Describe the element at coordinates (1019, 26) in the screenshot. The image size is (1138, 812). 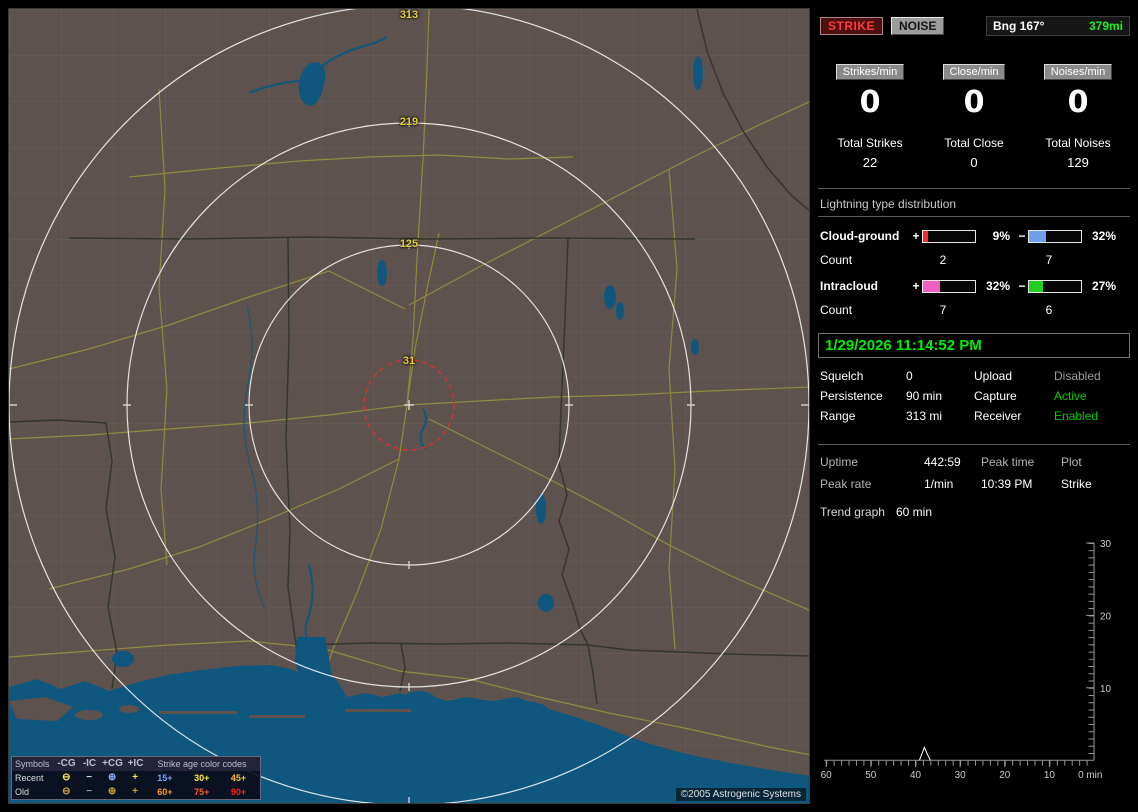
I see `bearing-value: Bng 167°` at that location.